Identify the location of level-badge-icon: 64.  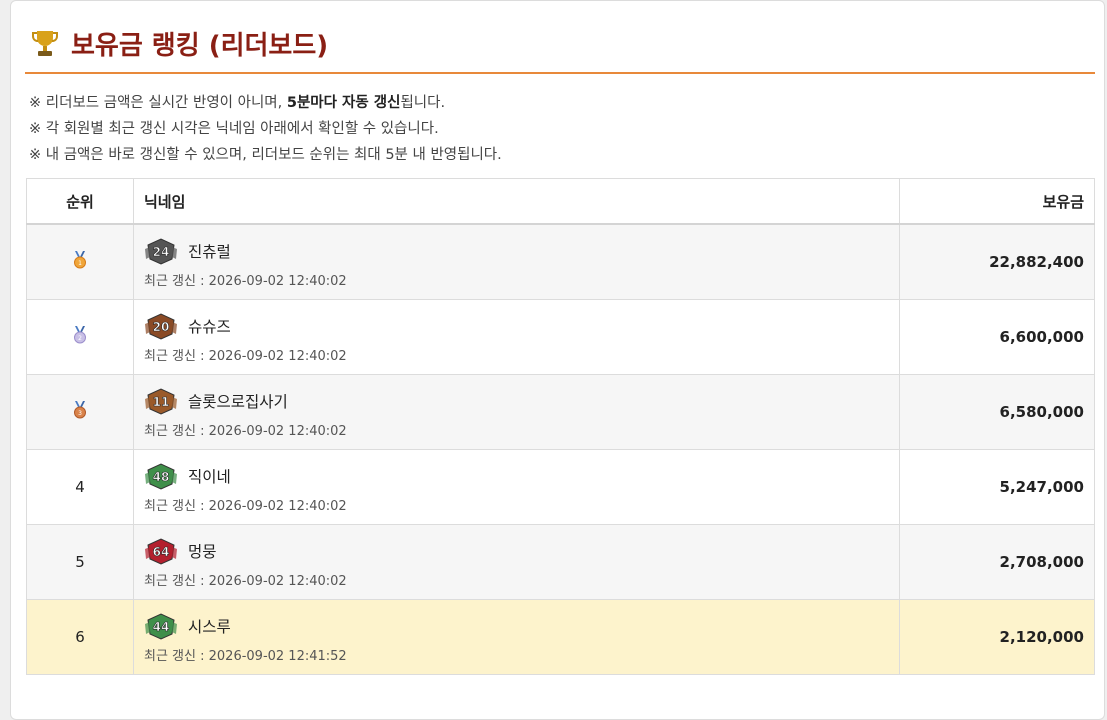
(161, 551).